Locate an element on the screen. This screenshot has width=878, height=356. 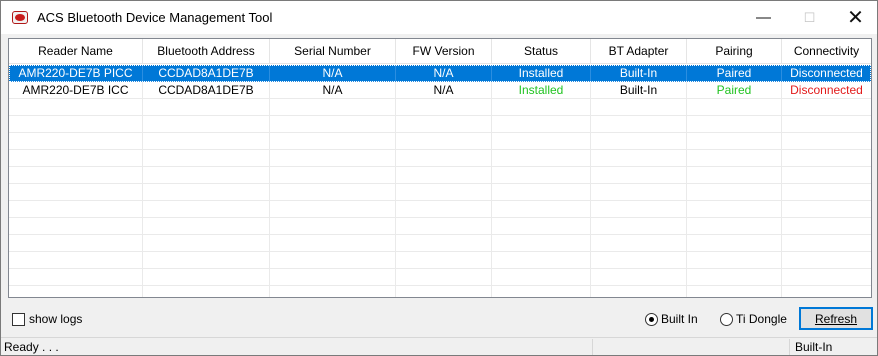
radio-ti-dongle-label: Ti Dongle is located at coordinates (761, 319).